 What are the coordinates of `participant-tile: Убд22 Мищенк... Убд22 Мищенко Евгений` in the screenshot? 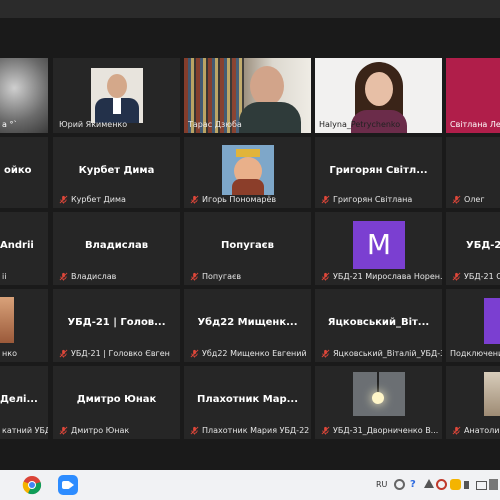 It's located at (247, 325).